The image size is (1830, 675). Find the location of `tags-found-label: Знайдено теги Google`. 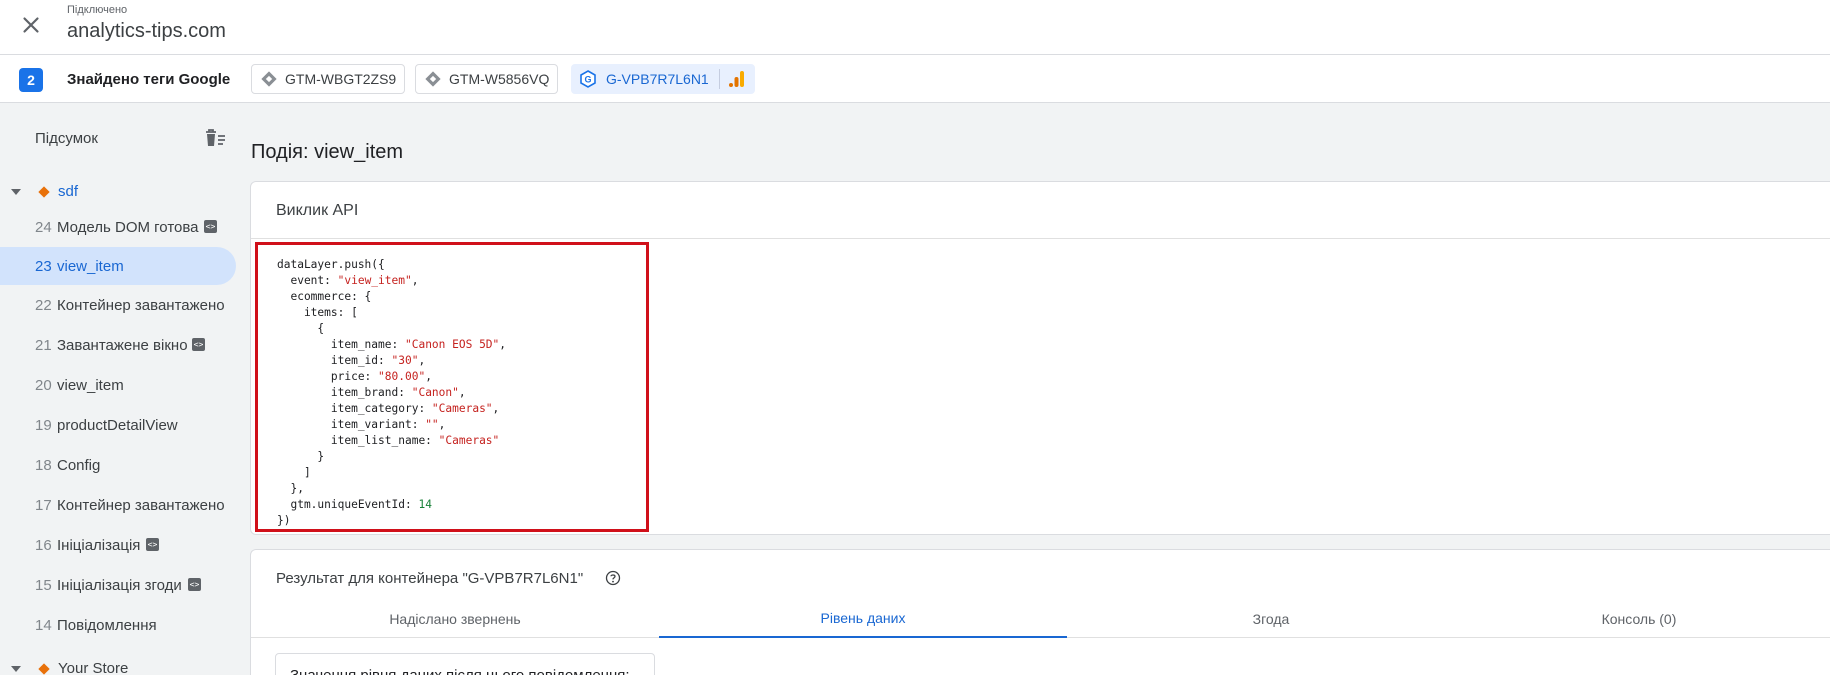

tags-found-label: Знайдено теги Google is located at coordinates (149, 79).